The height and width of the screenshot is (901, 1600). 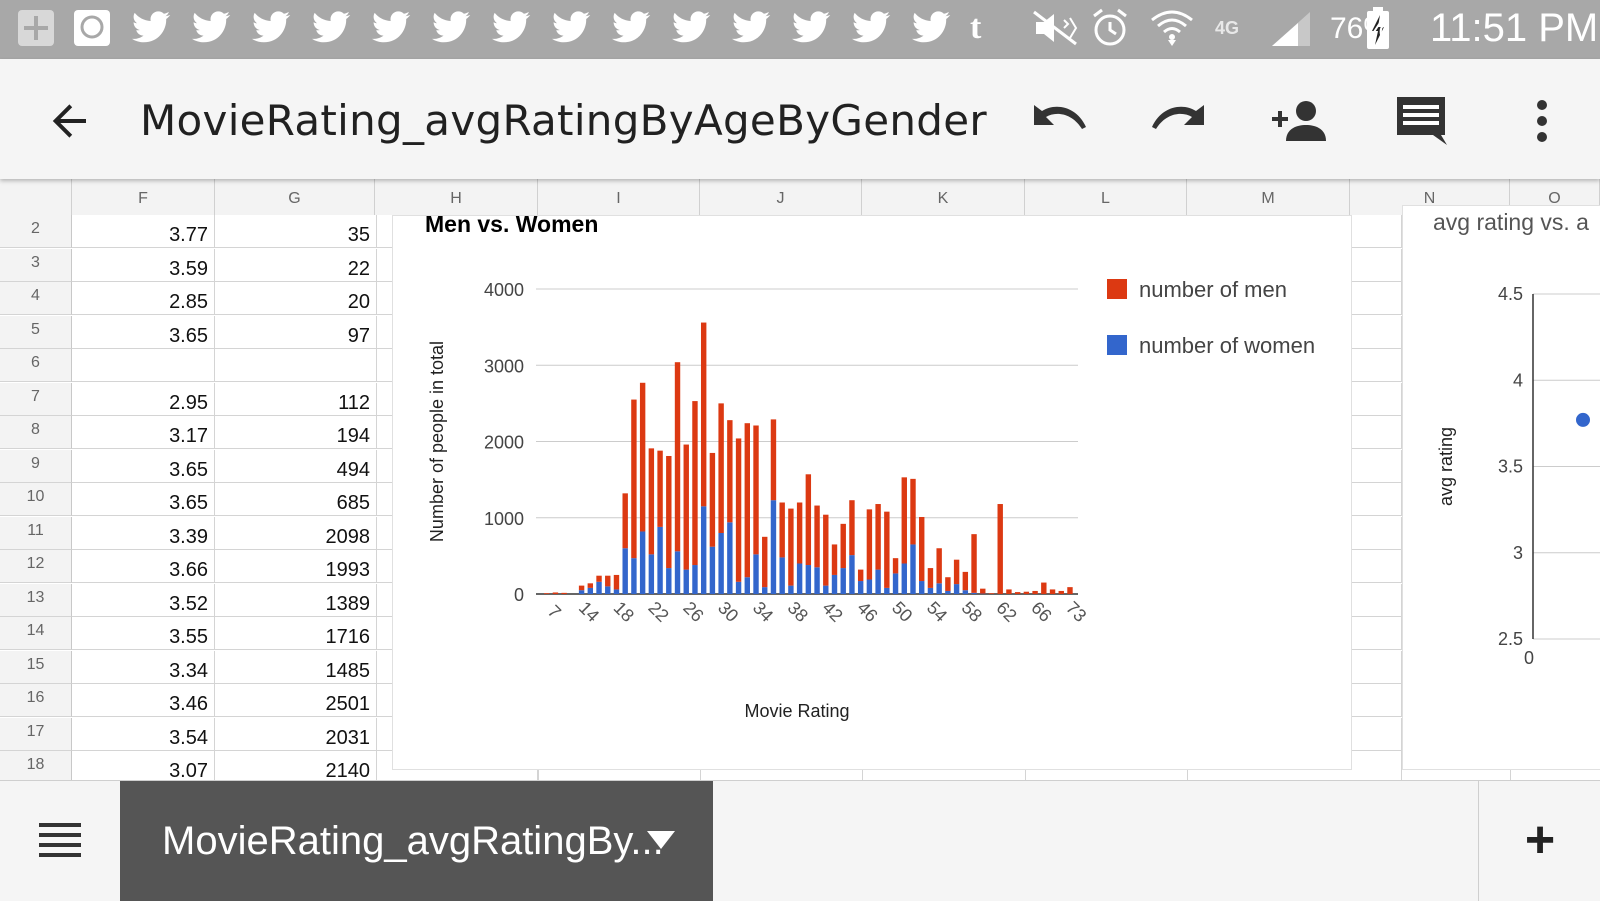 What do you see at coordinates (143, 600) in the screenshot?
I see `cell-f: 3.52` at bounding box center [143, 600].